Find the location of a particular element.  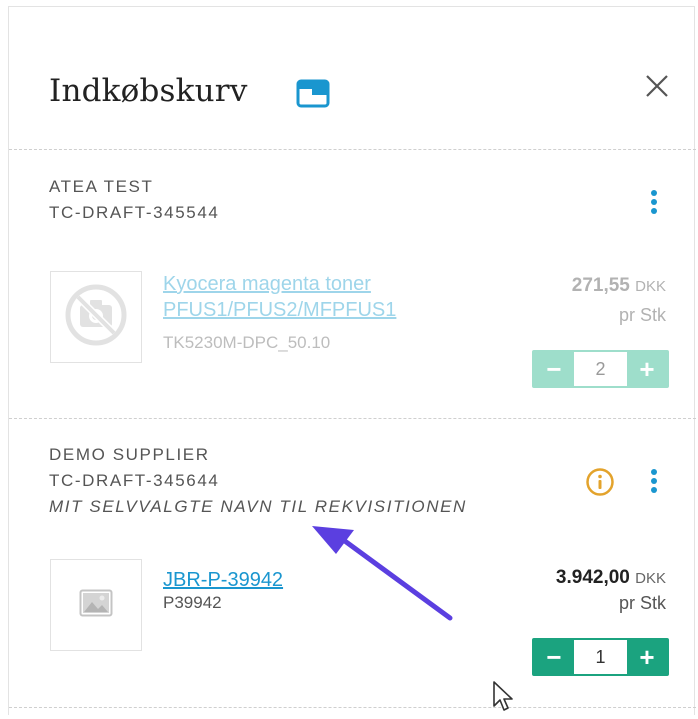

draft-id: TC-DRAFT-345644 is located at coordinates (134, 480).